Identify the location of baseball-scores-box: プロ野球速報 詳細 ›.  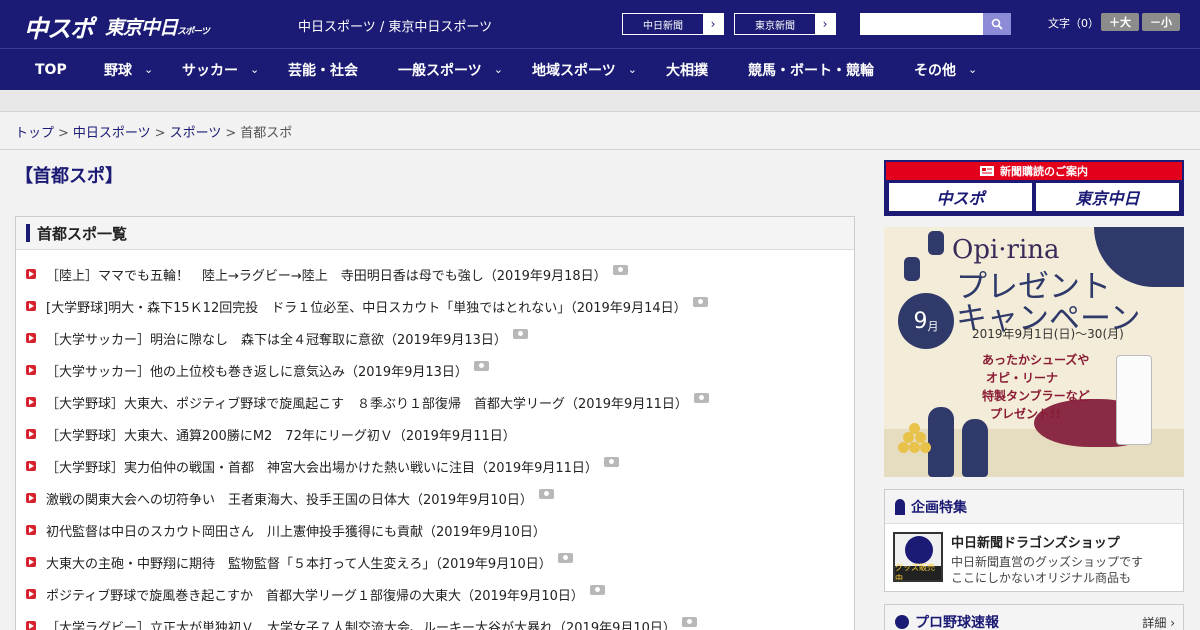
(1034, 617).